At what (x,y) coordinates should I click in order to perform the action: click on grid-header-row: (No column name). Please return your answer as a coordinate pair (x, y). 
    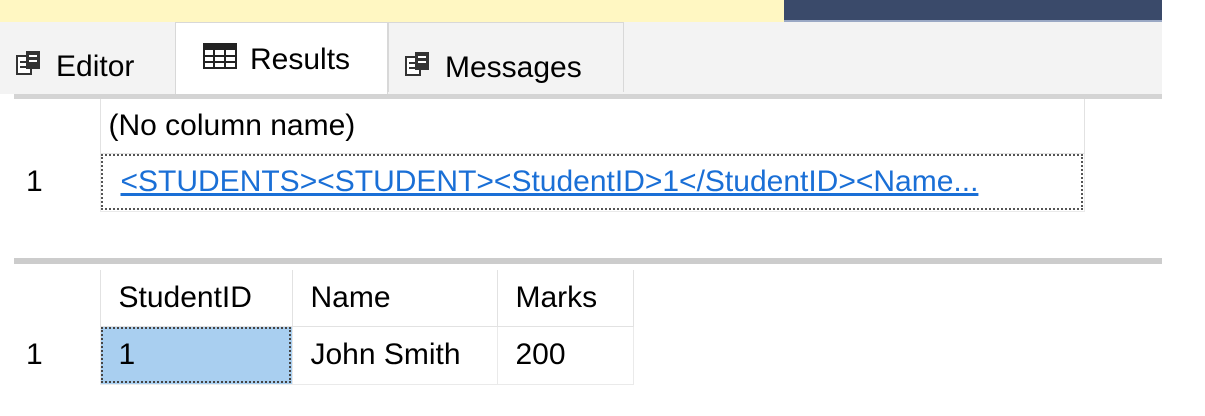
    Looking at the image, I should click on (549, 126).